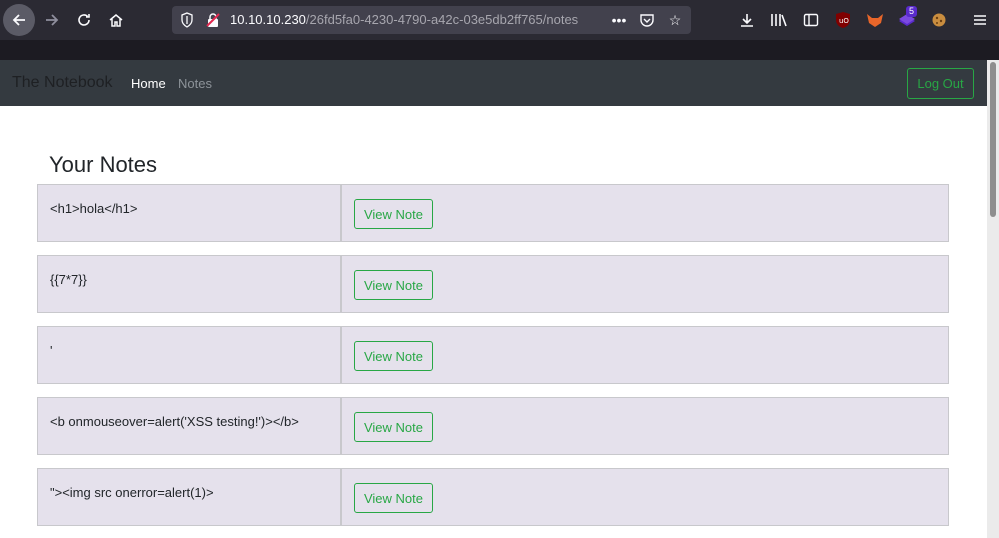  What do you see at coordinates (493, 355) in the screenshot?
I see `note-row: ' View Note` at bounding box center [493, 355].